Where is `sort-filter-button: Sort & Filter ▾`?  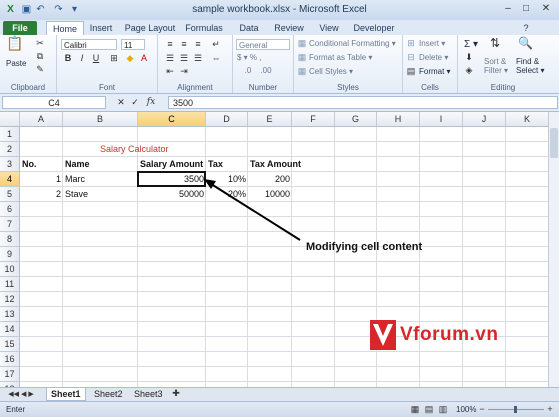
sort-filter-button: Sort & Filter ▾ is located at coordinates (497, 66).